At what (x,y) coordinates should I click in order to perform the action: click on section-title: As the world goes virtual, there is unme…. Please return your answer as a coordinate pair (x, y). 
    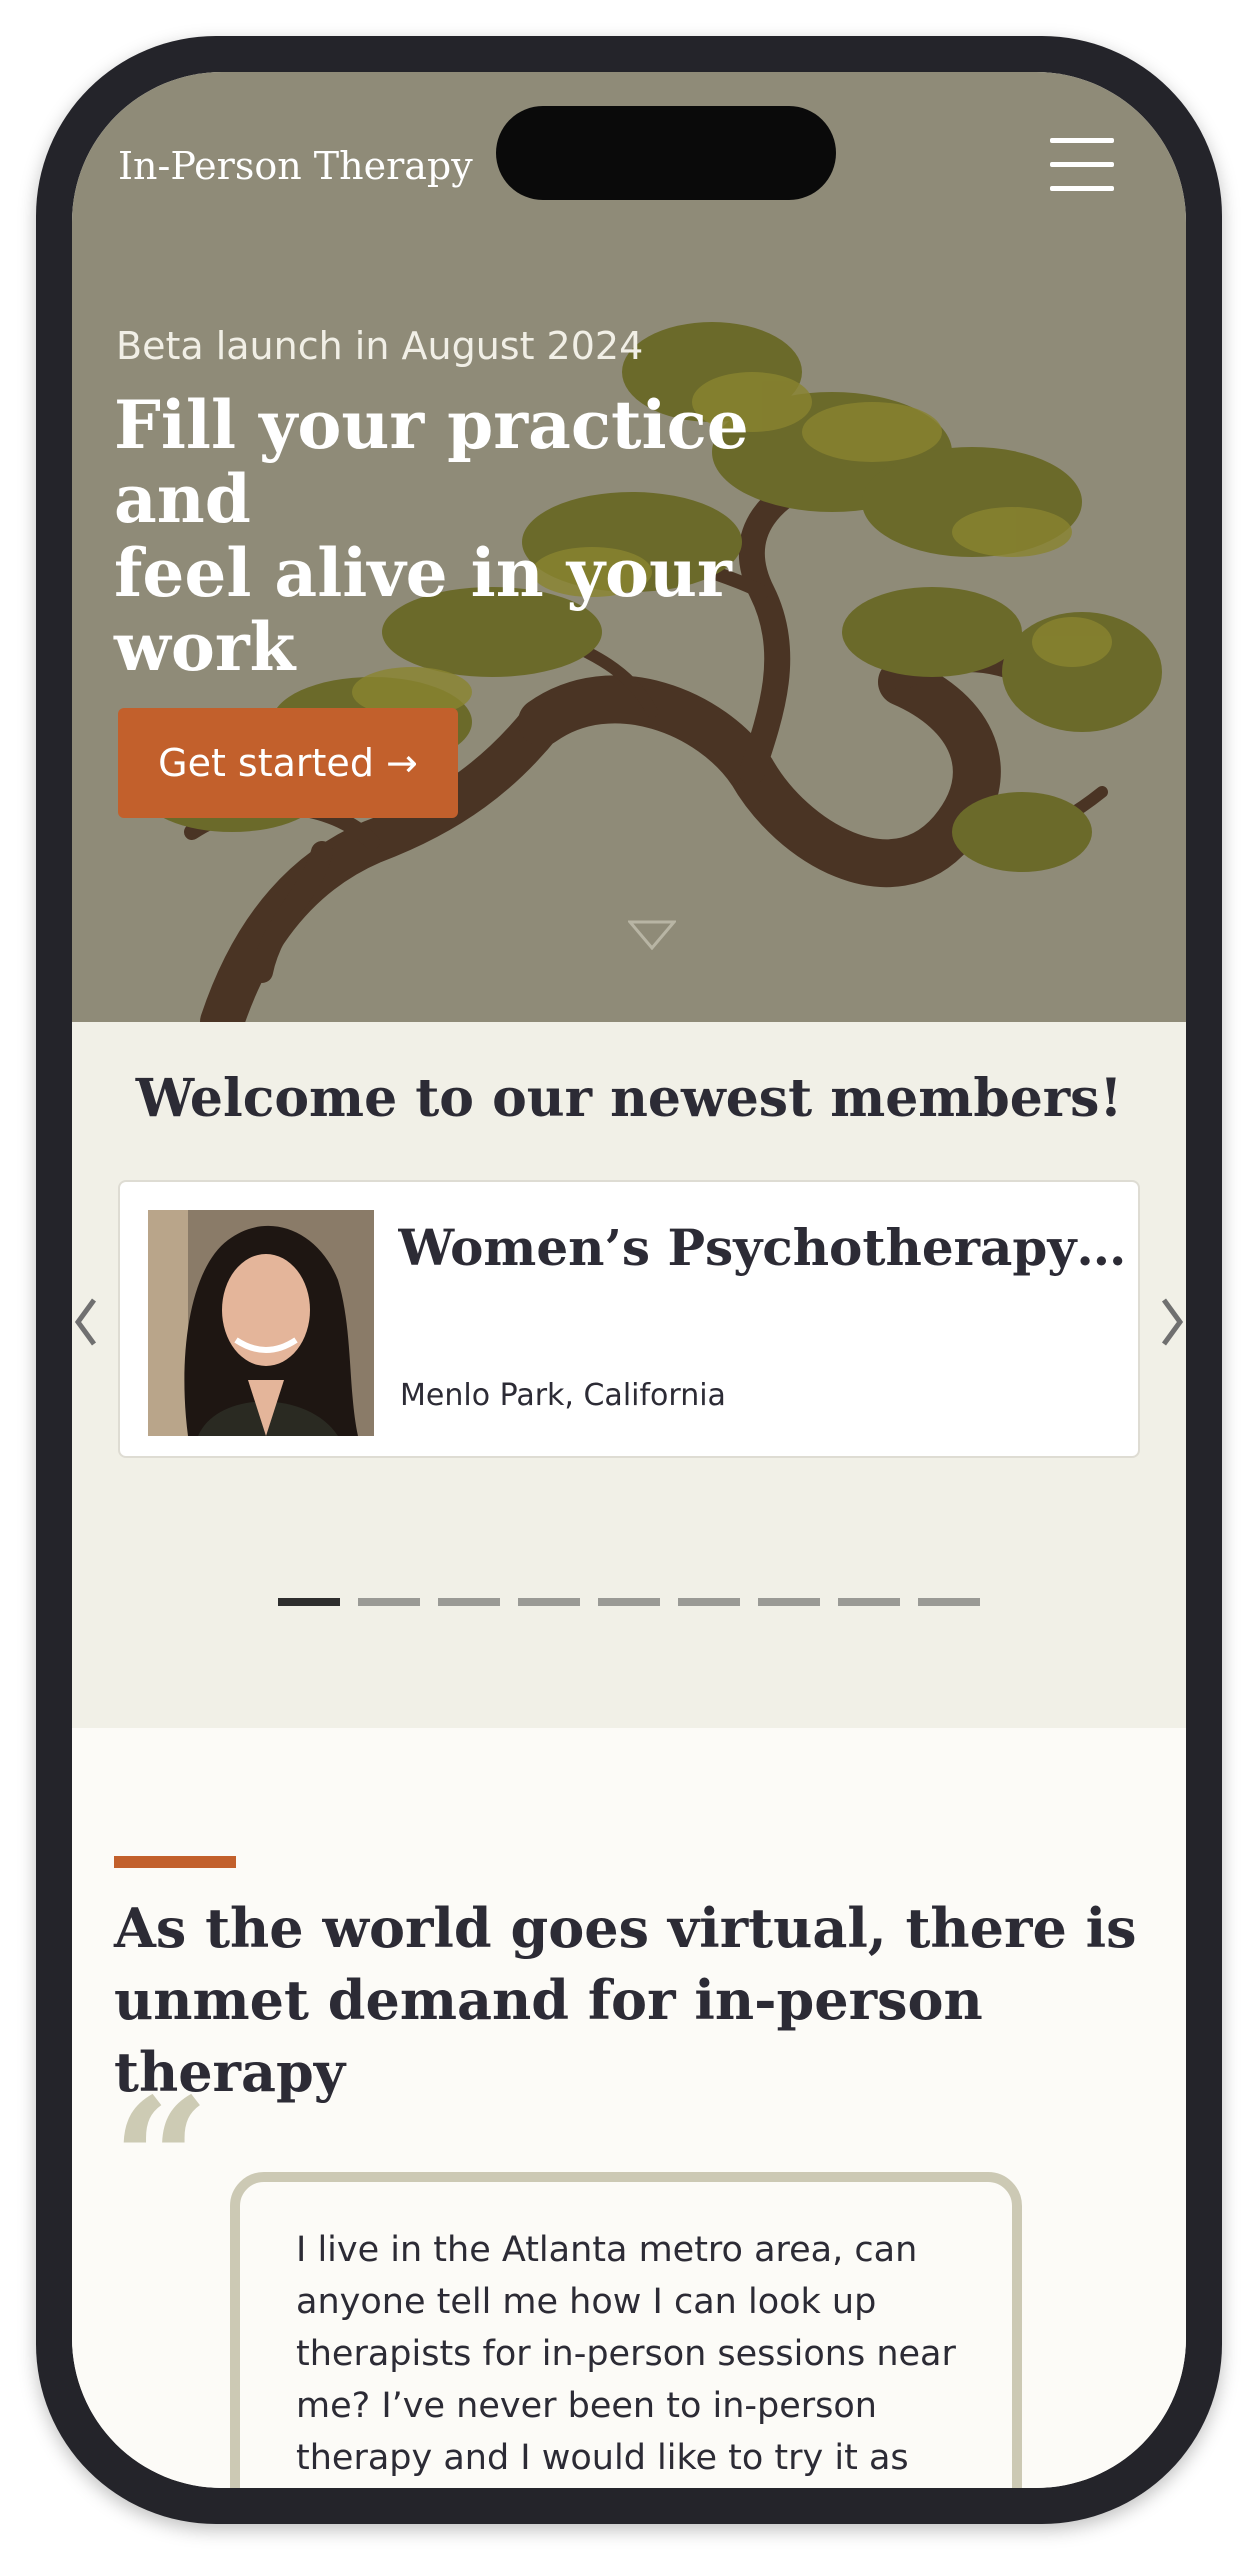
    Looking at the image, I should click on (634, 2000).